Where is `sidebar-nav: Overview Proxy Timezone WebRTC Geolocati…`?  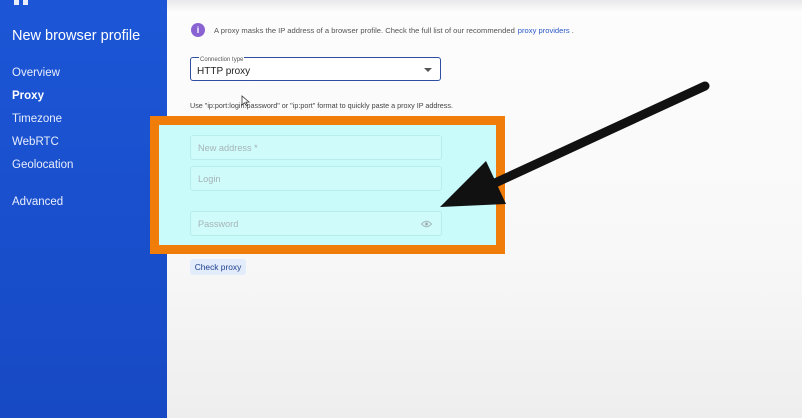 sidebar-nav: Overview Proxy Timezone WebRTC Geolocati… is located at coordinates (42, 141).